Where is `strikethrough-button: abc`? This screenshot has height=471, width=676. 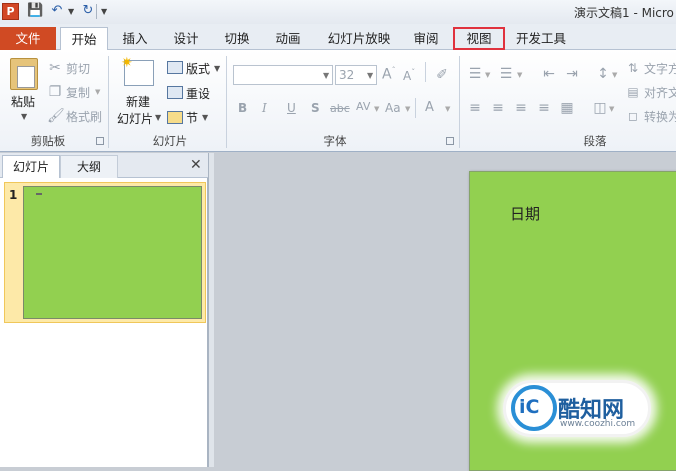
strikethrough-button: abc is located at coordinates (340, 108).